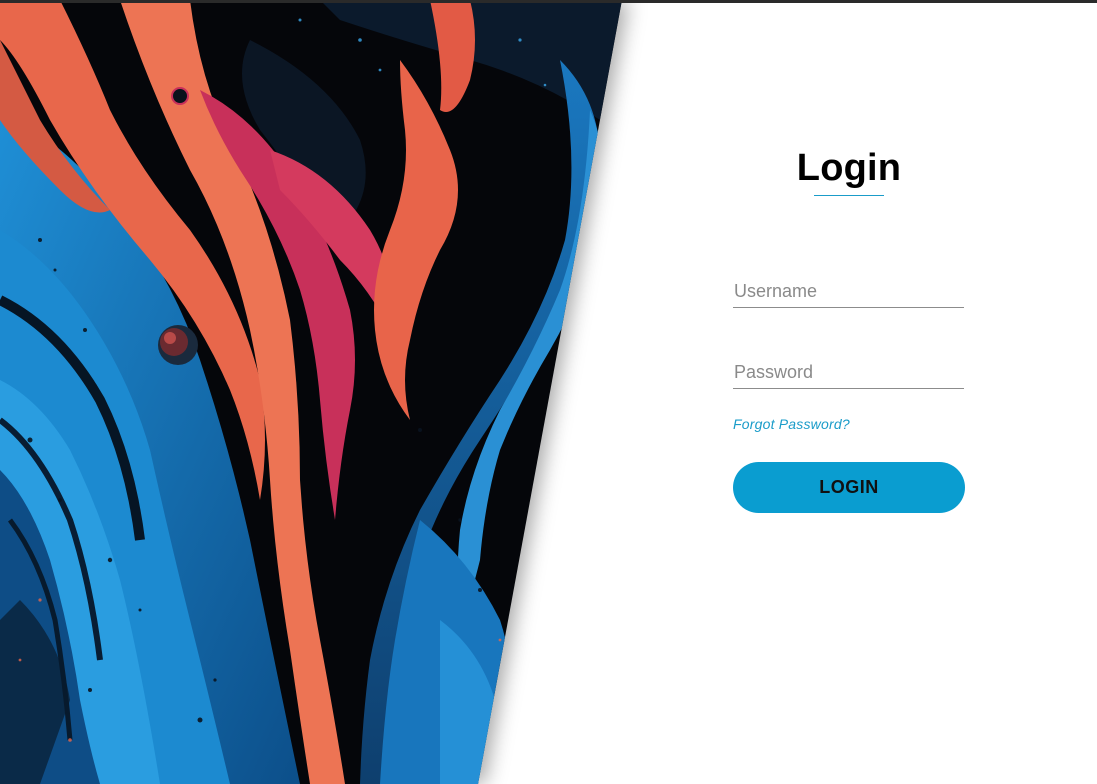 Image resolution: width=1097 pixels, height=784 pixels. I want to click on forgot-password-link: Forgot Password?, so click(791, 424).